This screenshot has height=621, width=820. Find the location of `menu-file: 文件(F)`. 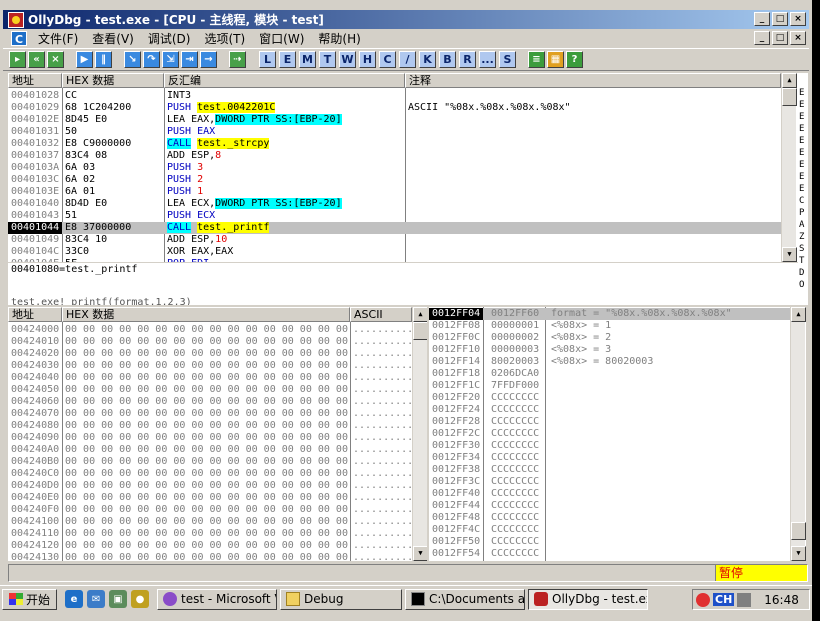

menu-file: 文件(F) is located at coordinates (58, 38).